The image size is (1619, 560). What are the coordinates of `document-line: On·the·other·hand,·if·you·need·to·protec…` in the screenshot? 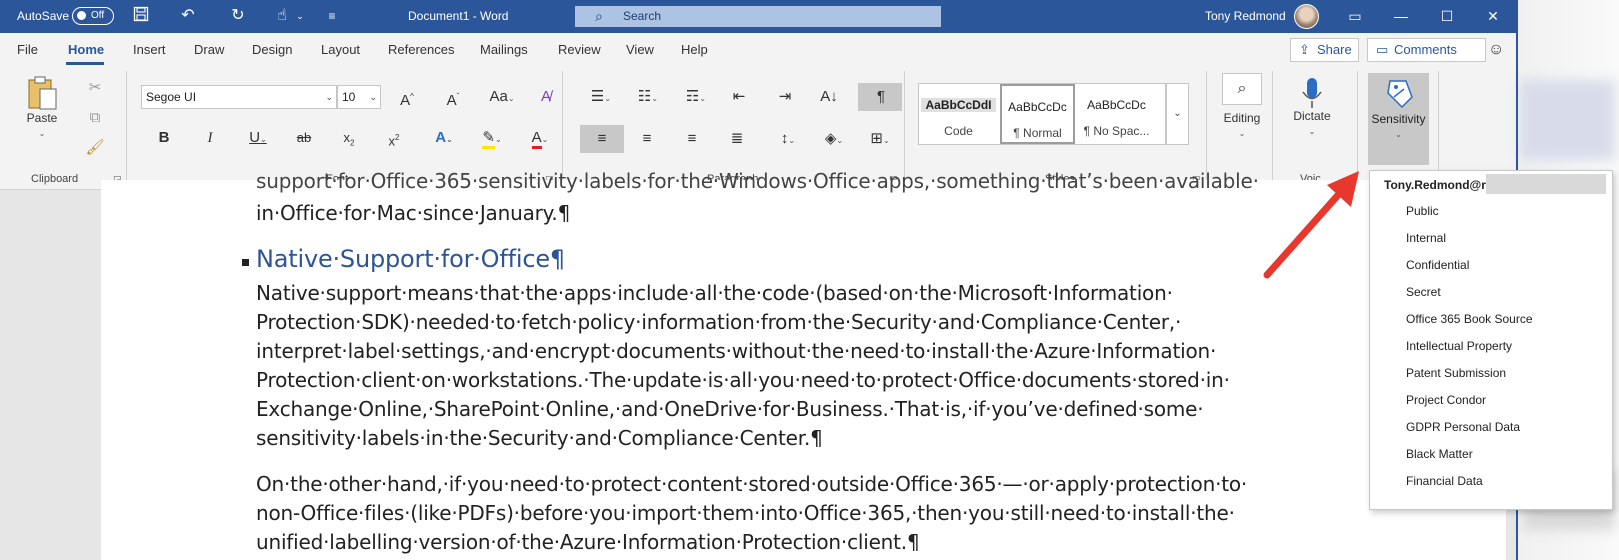 It's located at (752, 484).